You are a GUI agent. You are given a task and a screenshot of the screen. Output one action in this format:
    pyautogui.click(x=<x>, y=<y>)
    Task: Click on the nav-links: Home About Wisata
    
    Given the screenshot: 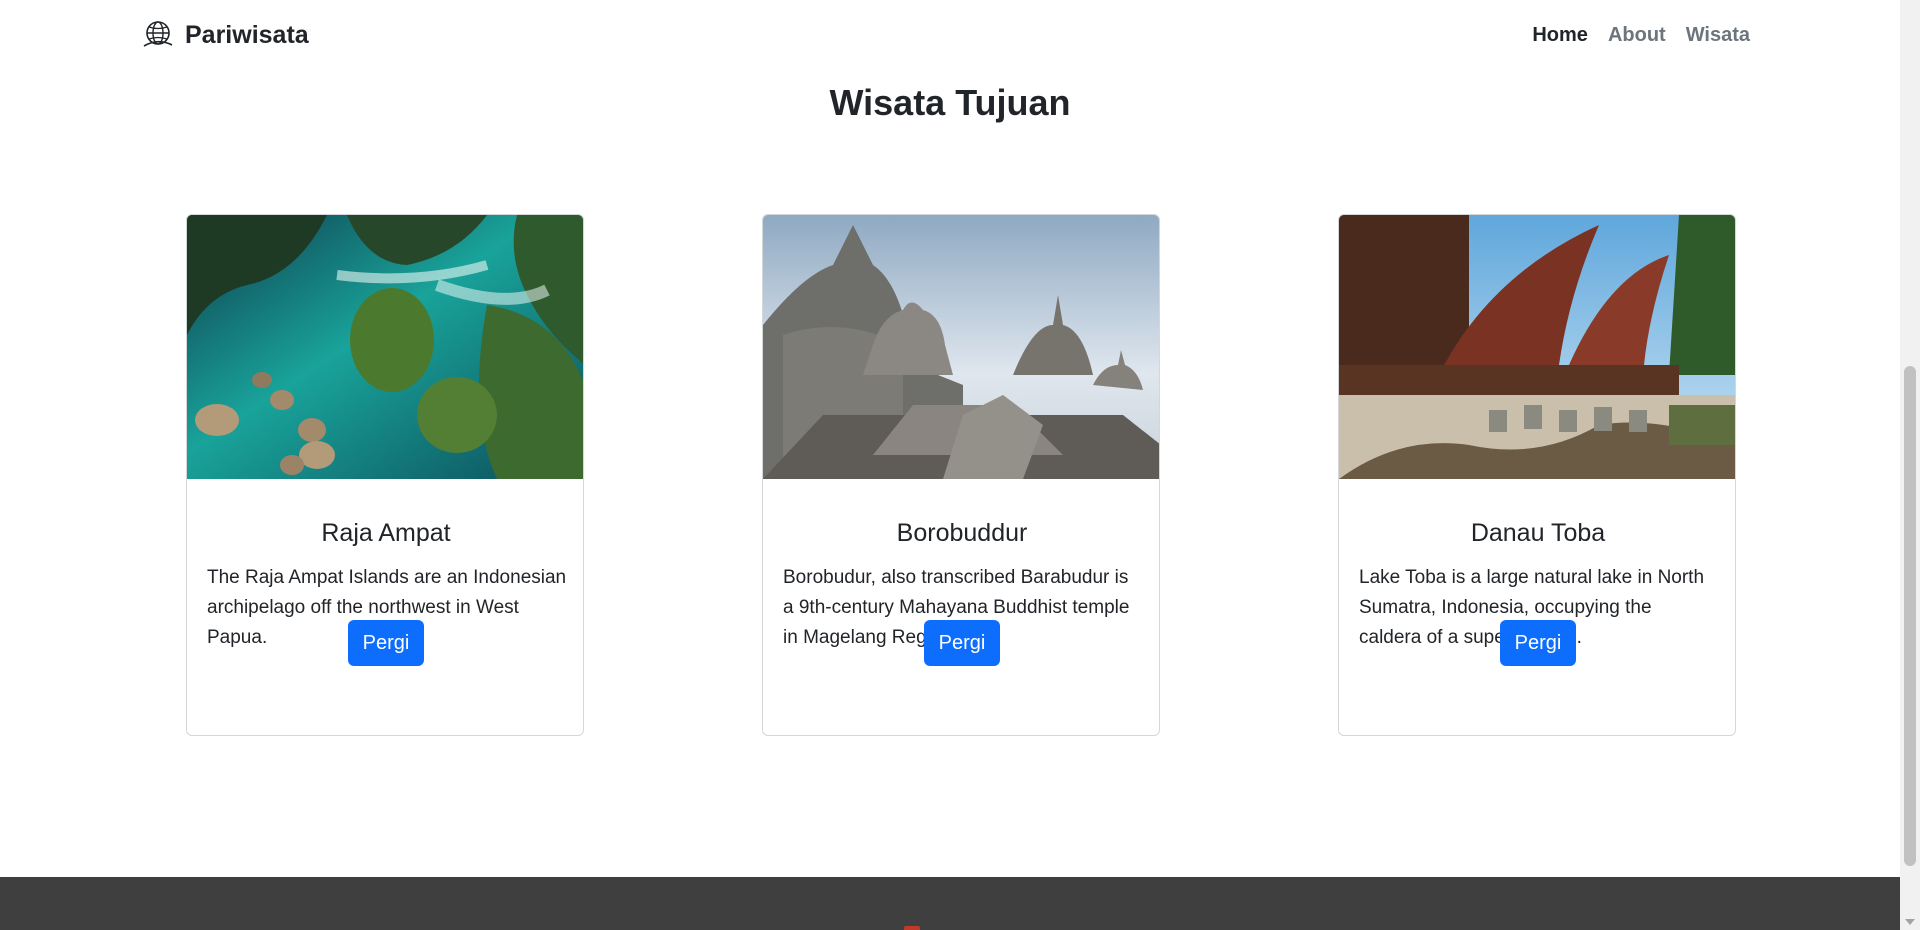 What is the action you would take?
    pyautogui.click(x=1641, y=35)
    